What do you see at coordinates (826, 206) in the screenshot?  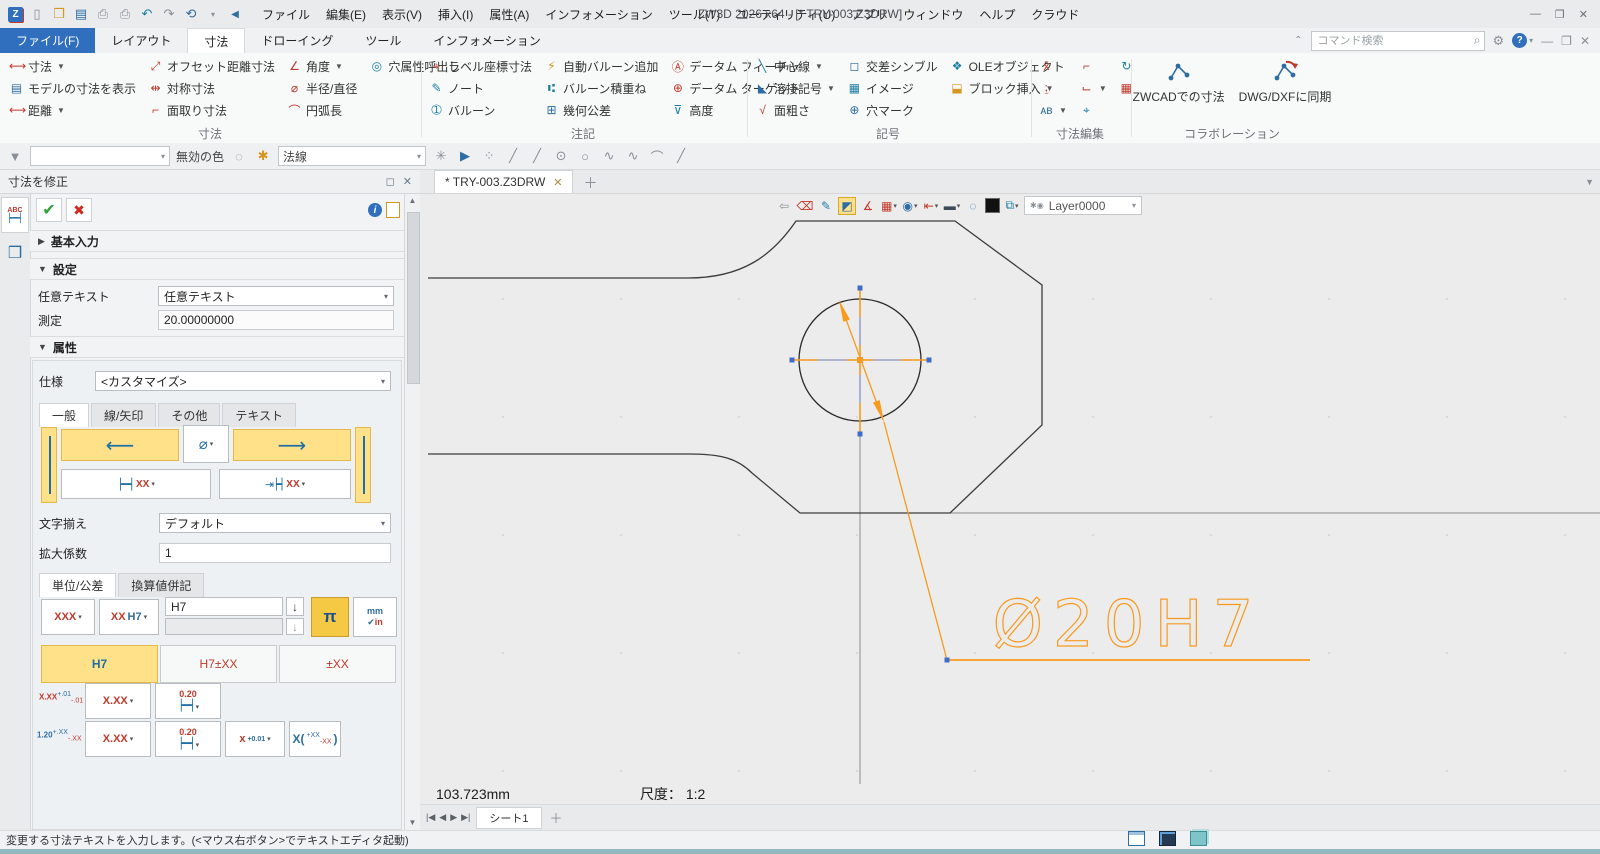 I see `brush-icon: ✎` at bounding box center [826, 206].